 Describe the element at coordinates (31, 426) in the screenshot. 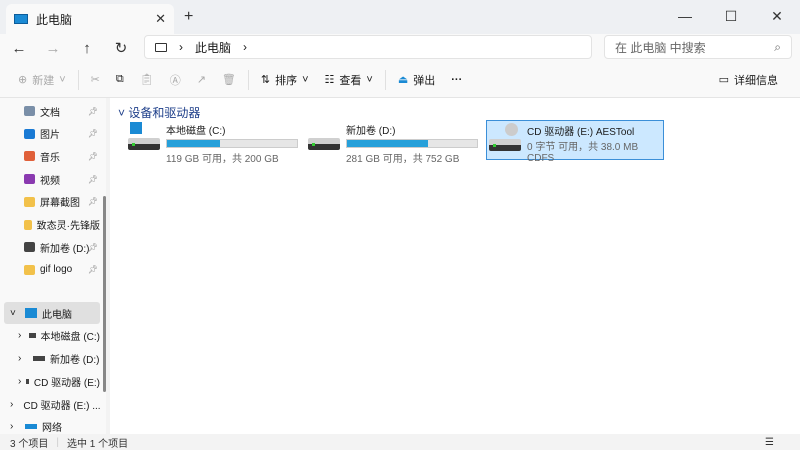

I see `network-icon` at that location.